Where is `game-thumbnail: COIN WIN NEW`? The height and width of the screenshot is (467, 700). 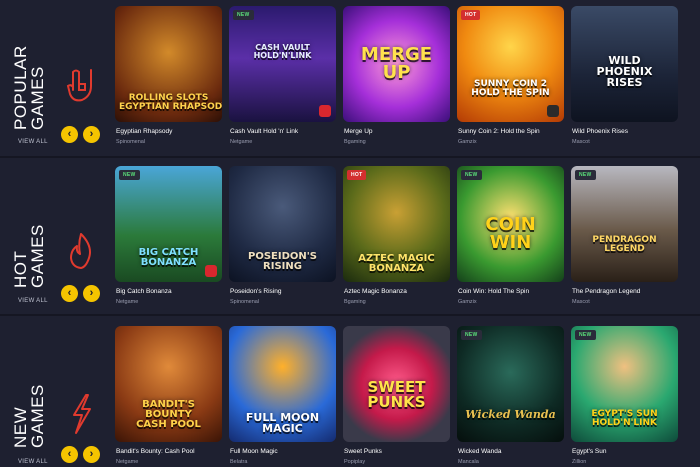 game-thumbnail: COIN WIN NEW is located at coordinates (510, 224).